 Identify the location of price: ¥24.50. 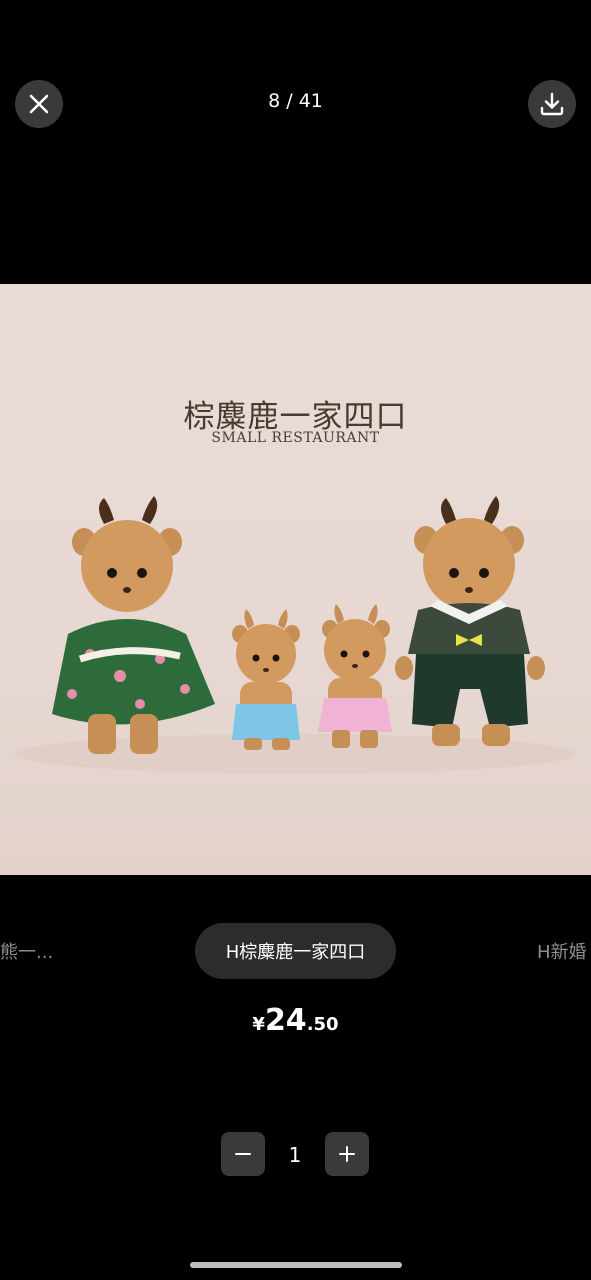
(295, 1020).